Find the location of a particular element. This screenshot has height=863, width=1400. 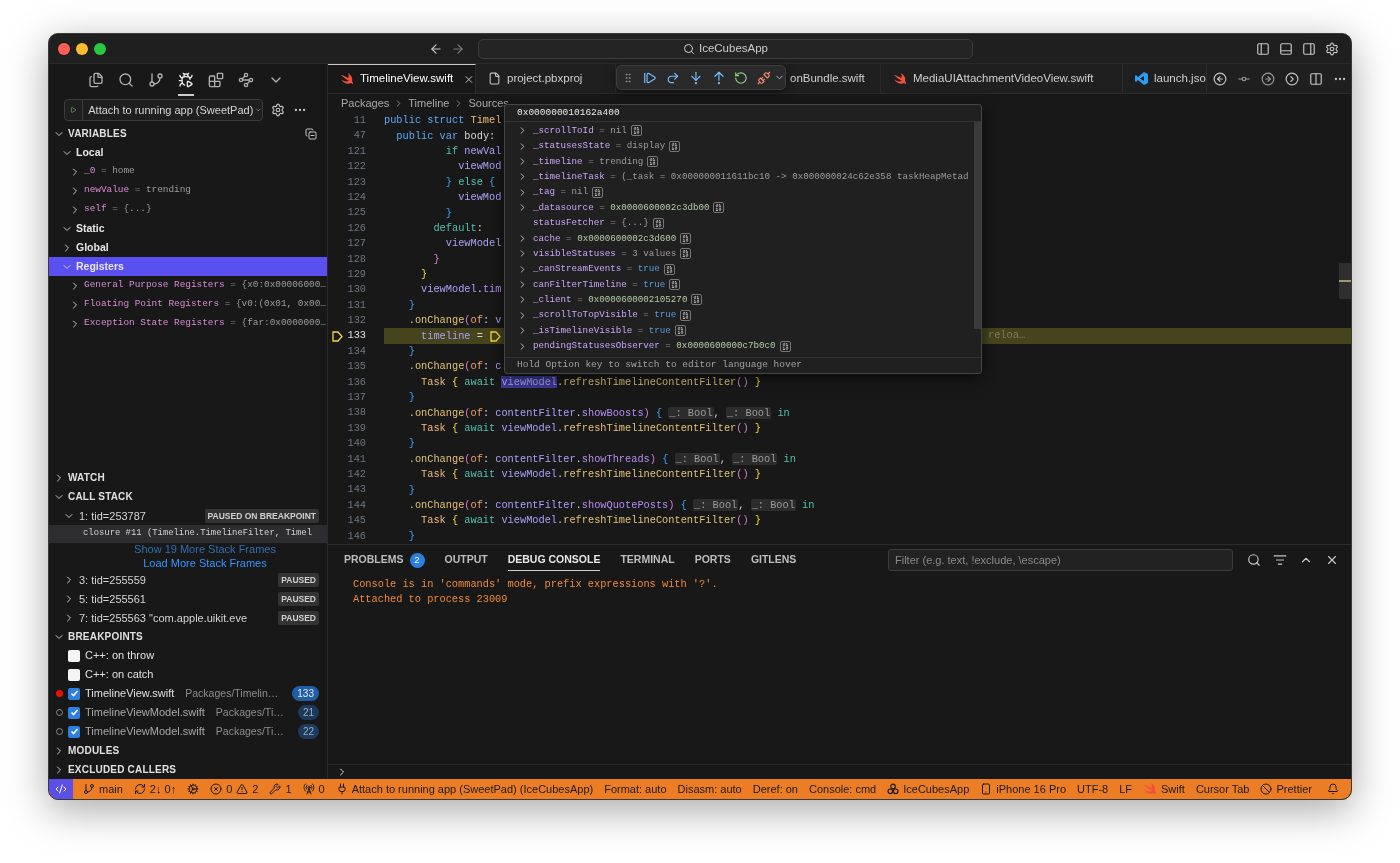

forward-circle-icon is located at coordinates (1267, 78).